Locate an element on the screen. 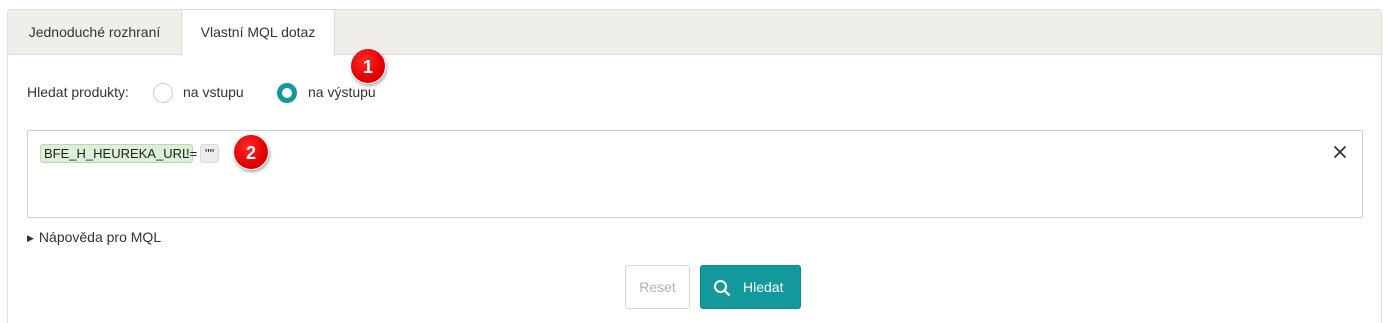 This screenshot has height=323, width=1394. triangle-right-icon: ▶ is located at coordinates (30, 238).